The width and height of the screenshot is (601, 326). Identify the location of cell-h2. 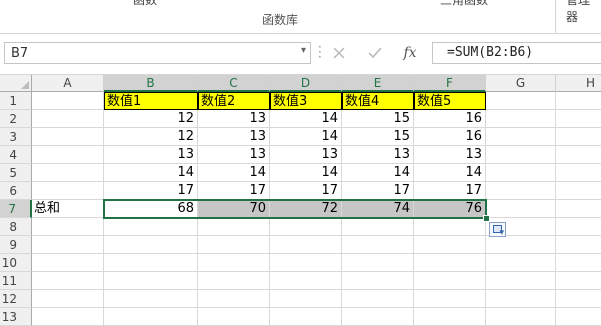
(578, 119).